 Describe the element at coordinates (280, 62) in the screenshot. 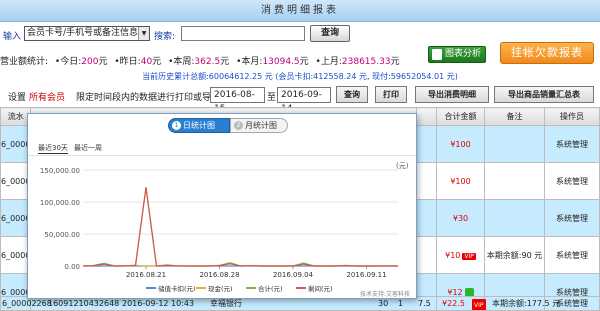

I see `month-value: 13094.5` at that location.